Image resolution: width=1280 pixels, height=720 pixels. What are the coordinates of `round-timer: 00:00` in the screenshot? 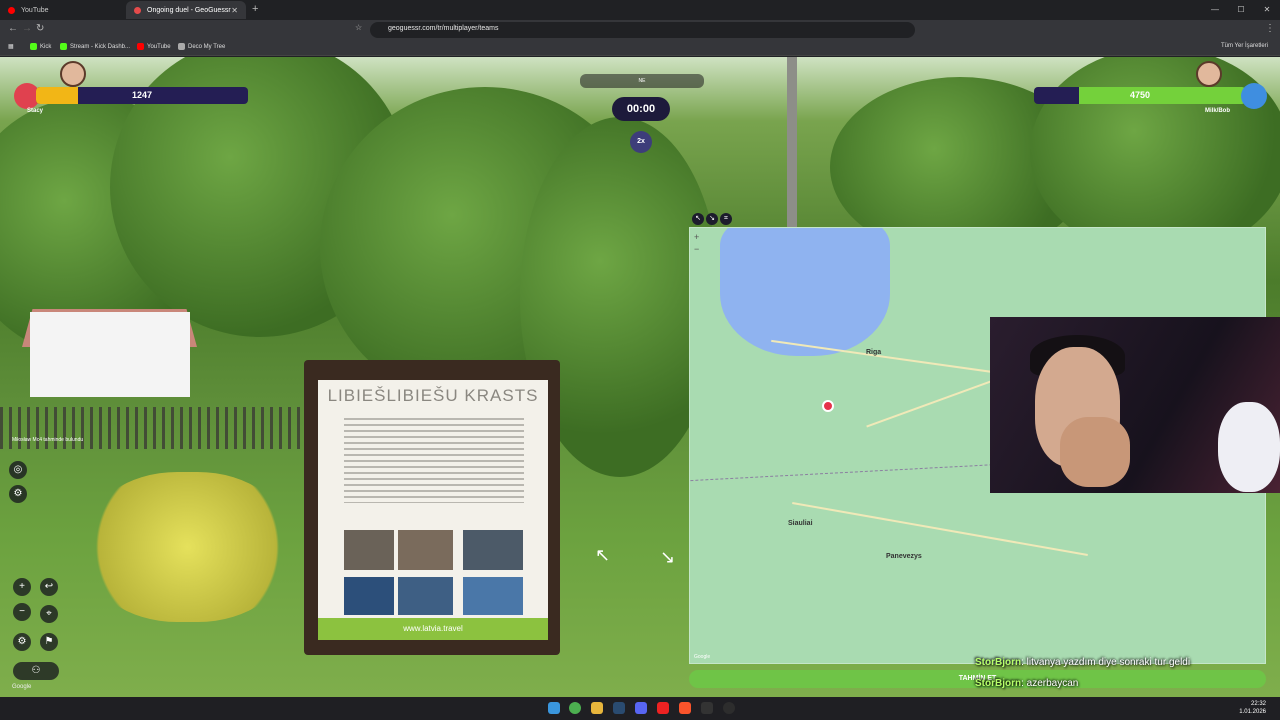 It's located at (641, 109).